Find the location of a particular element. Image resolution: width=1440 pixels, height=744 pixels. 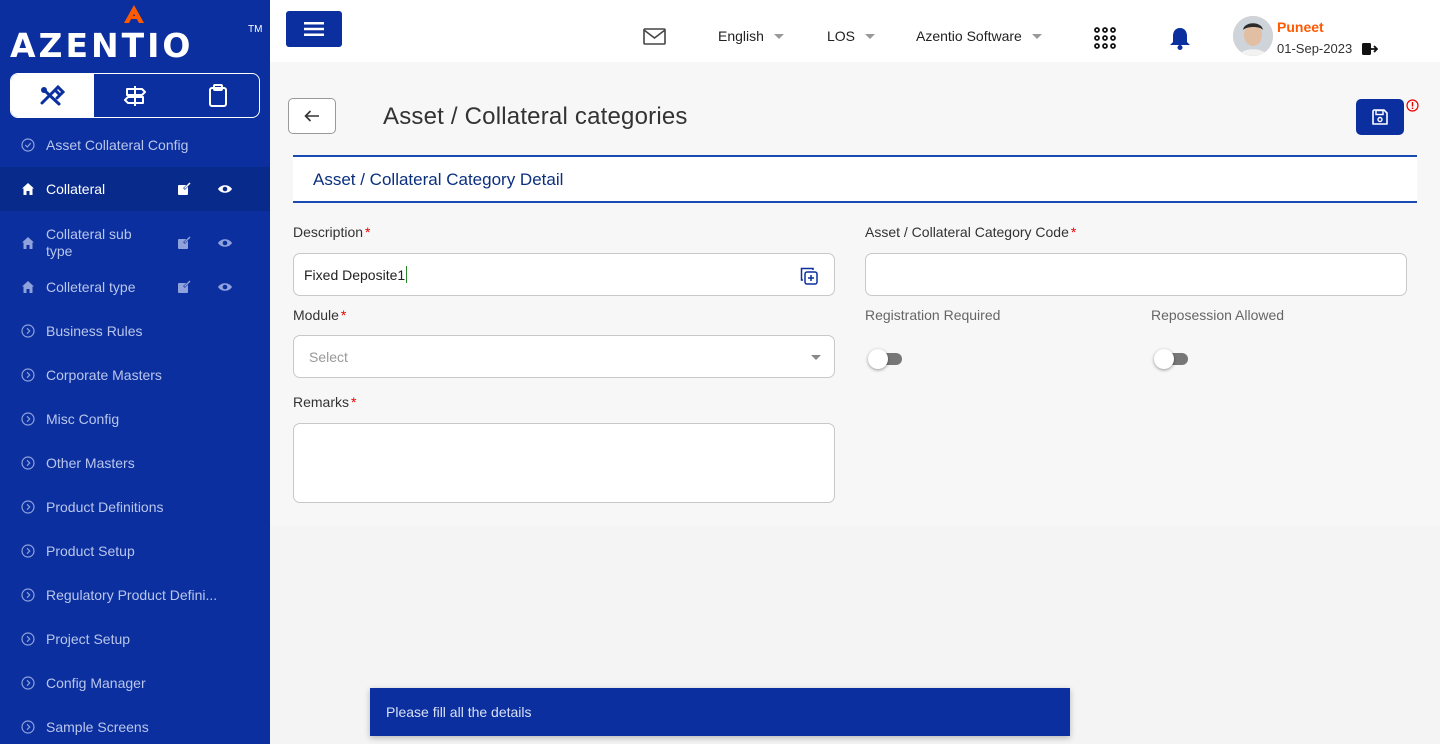

module-select: LOS is located at coordinates (851, 36).